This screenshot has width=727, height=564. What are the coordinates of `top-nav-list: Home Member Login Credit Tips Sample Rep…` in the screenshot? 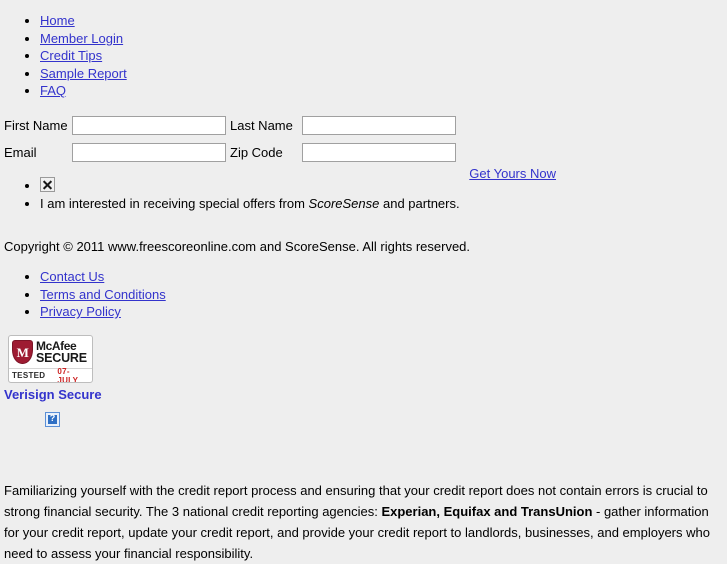 It's located at (63, 56).